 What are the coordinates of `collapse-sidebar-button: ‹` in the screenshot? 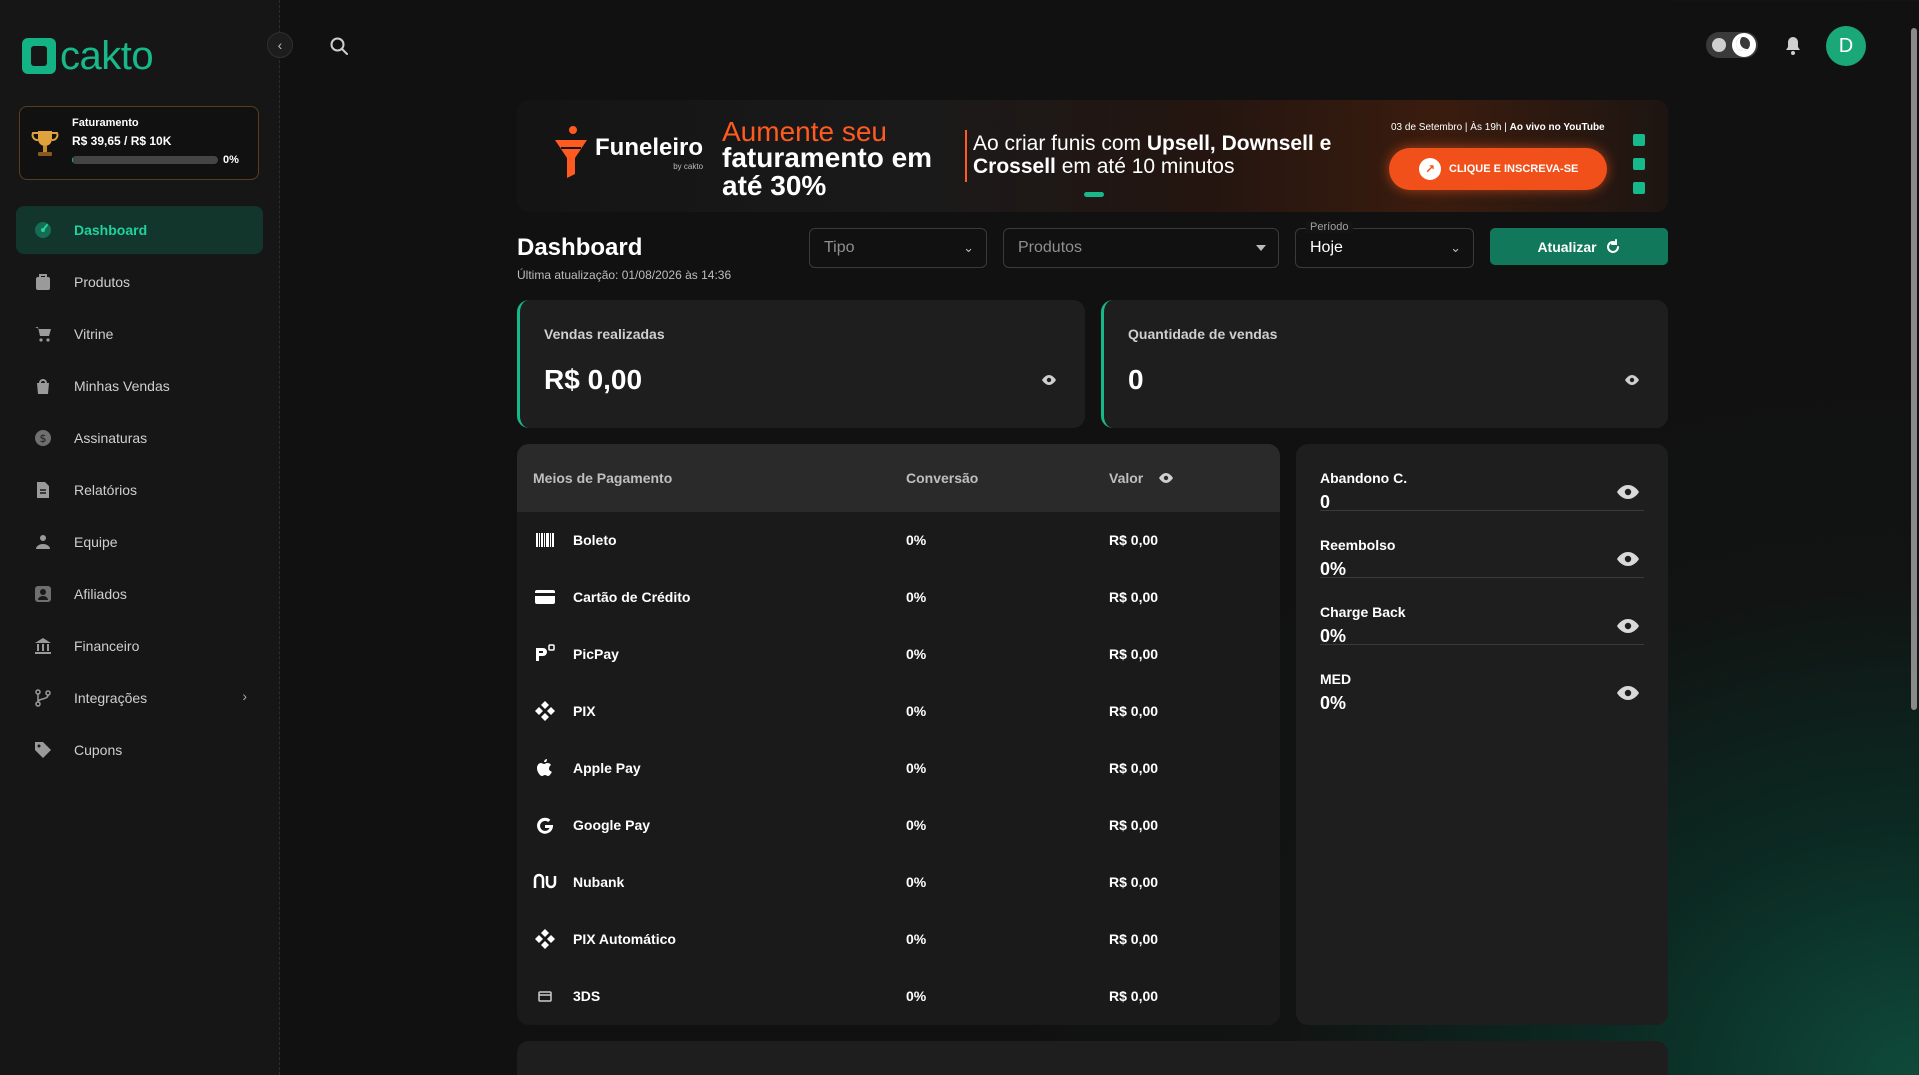 It's located at (280, 45).